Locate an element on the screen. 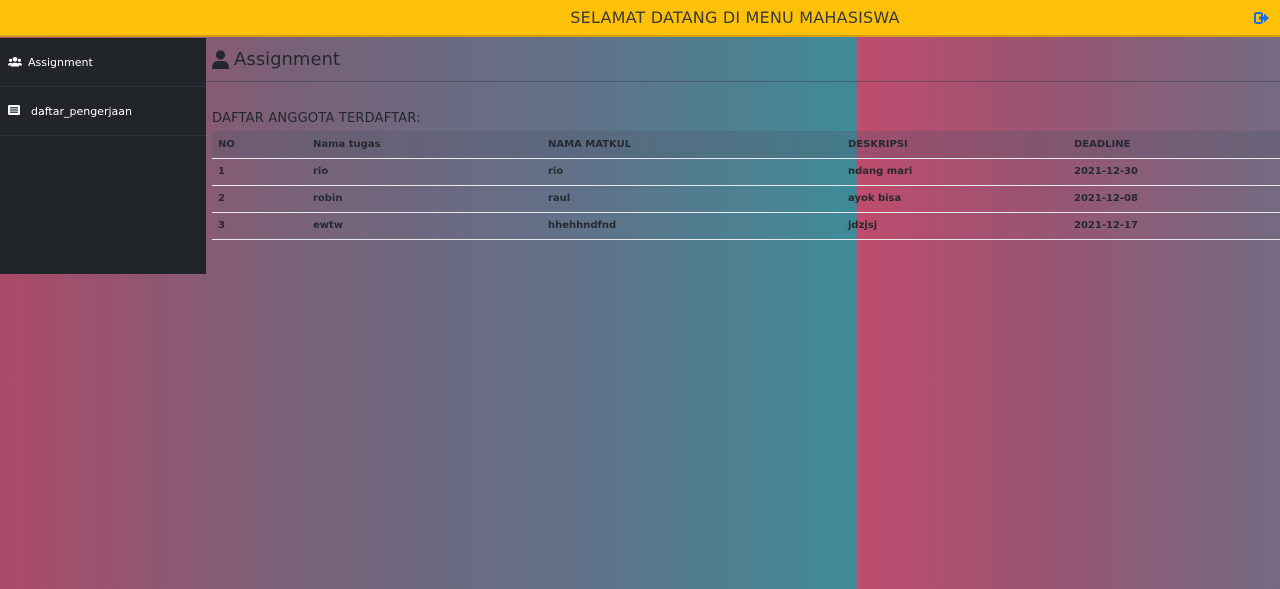  top-header-bar: SELAMAT DATANG DI MENU MAHASISWA is located at coordinates (640, 18).